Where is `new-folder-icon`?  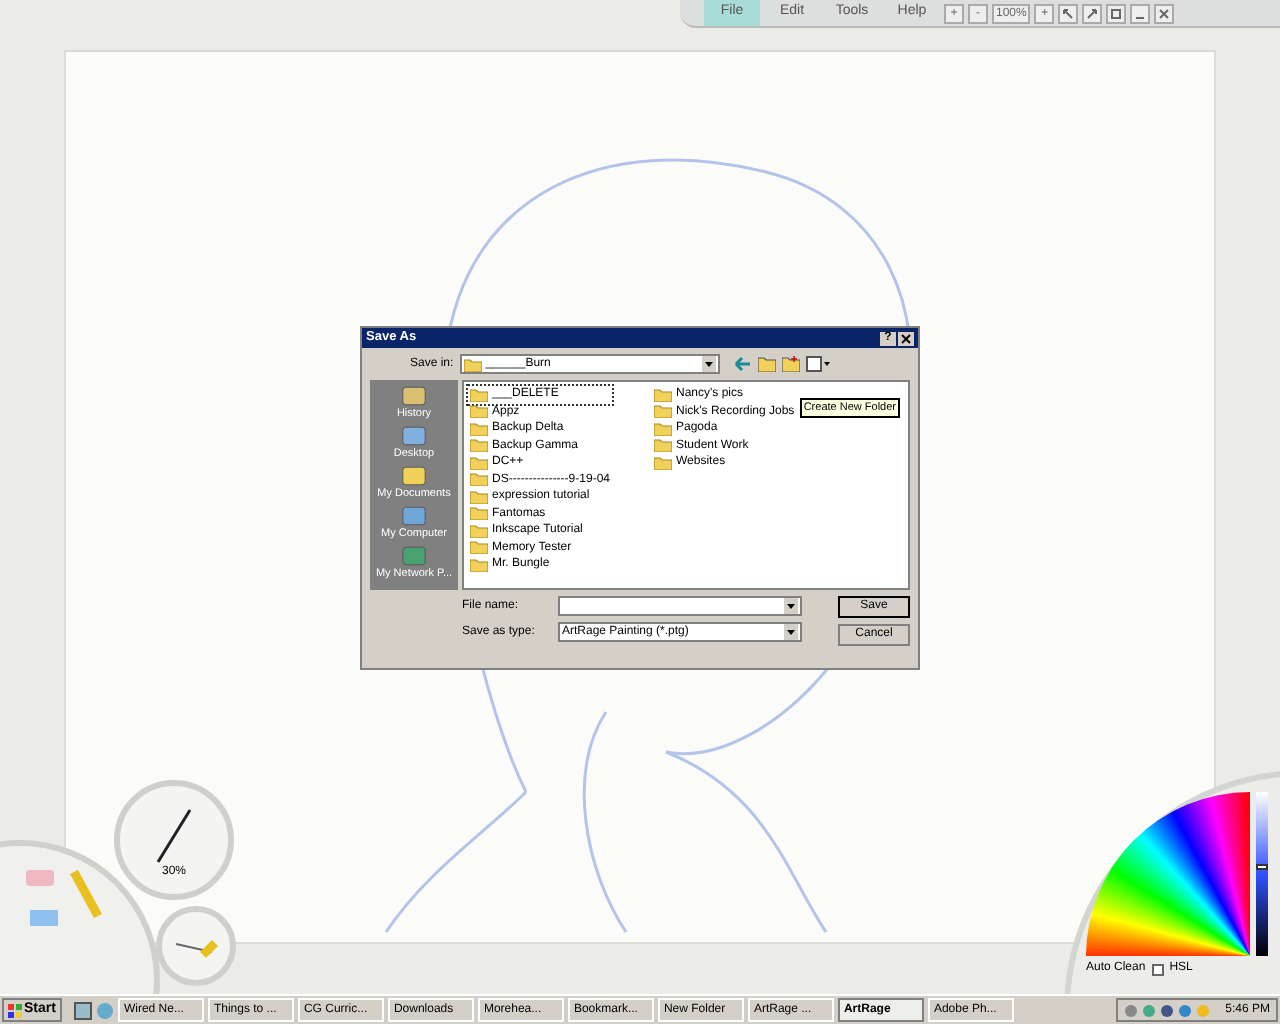 new-folder-icon is located at coordinates (790, 364).